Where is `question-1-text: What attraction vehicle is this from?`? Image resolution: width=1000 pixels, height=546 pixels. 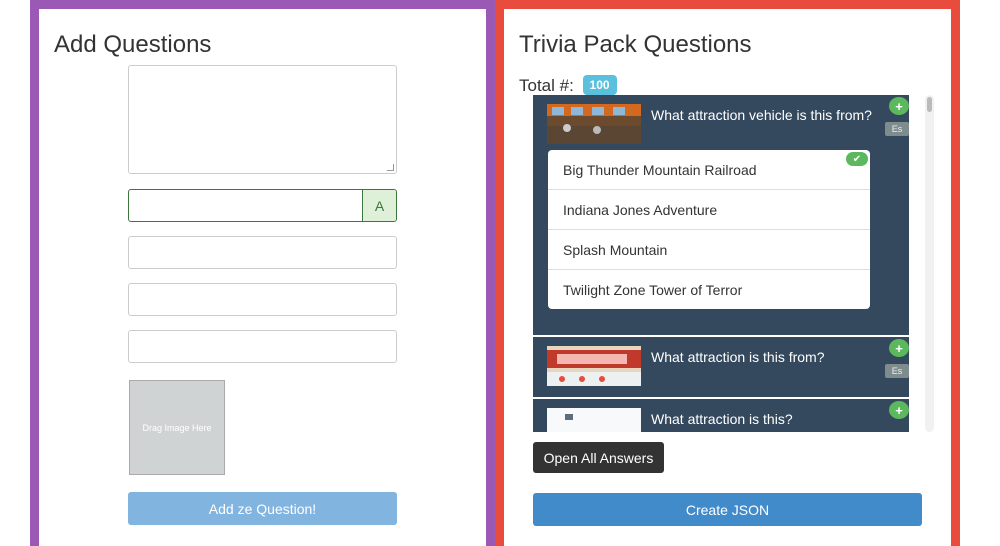
question-1-text: What attraction vehicle is this from? is located at coordinates (761, 115).